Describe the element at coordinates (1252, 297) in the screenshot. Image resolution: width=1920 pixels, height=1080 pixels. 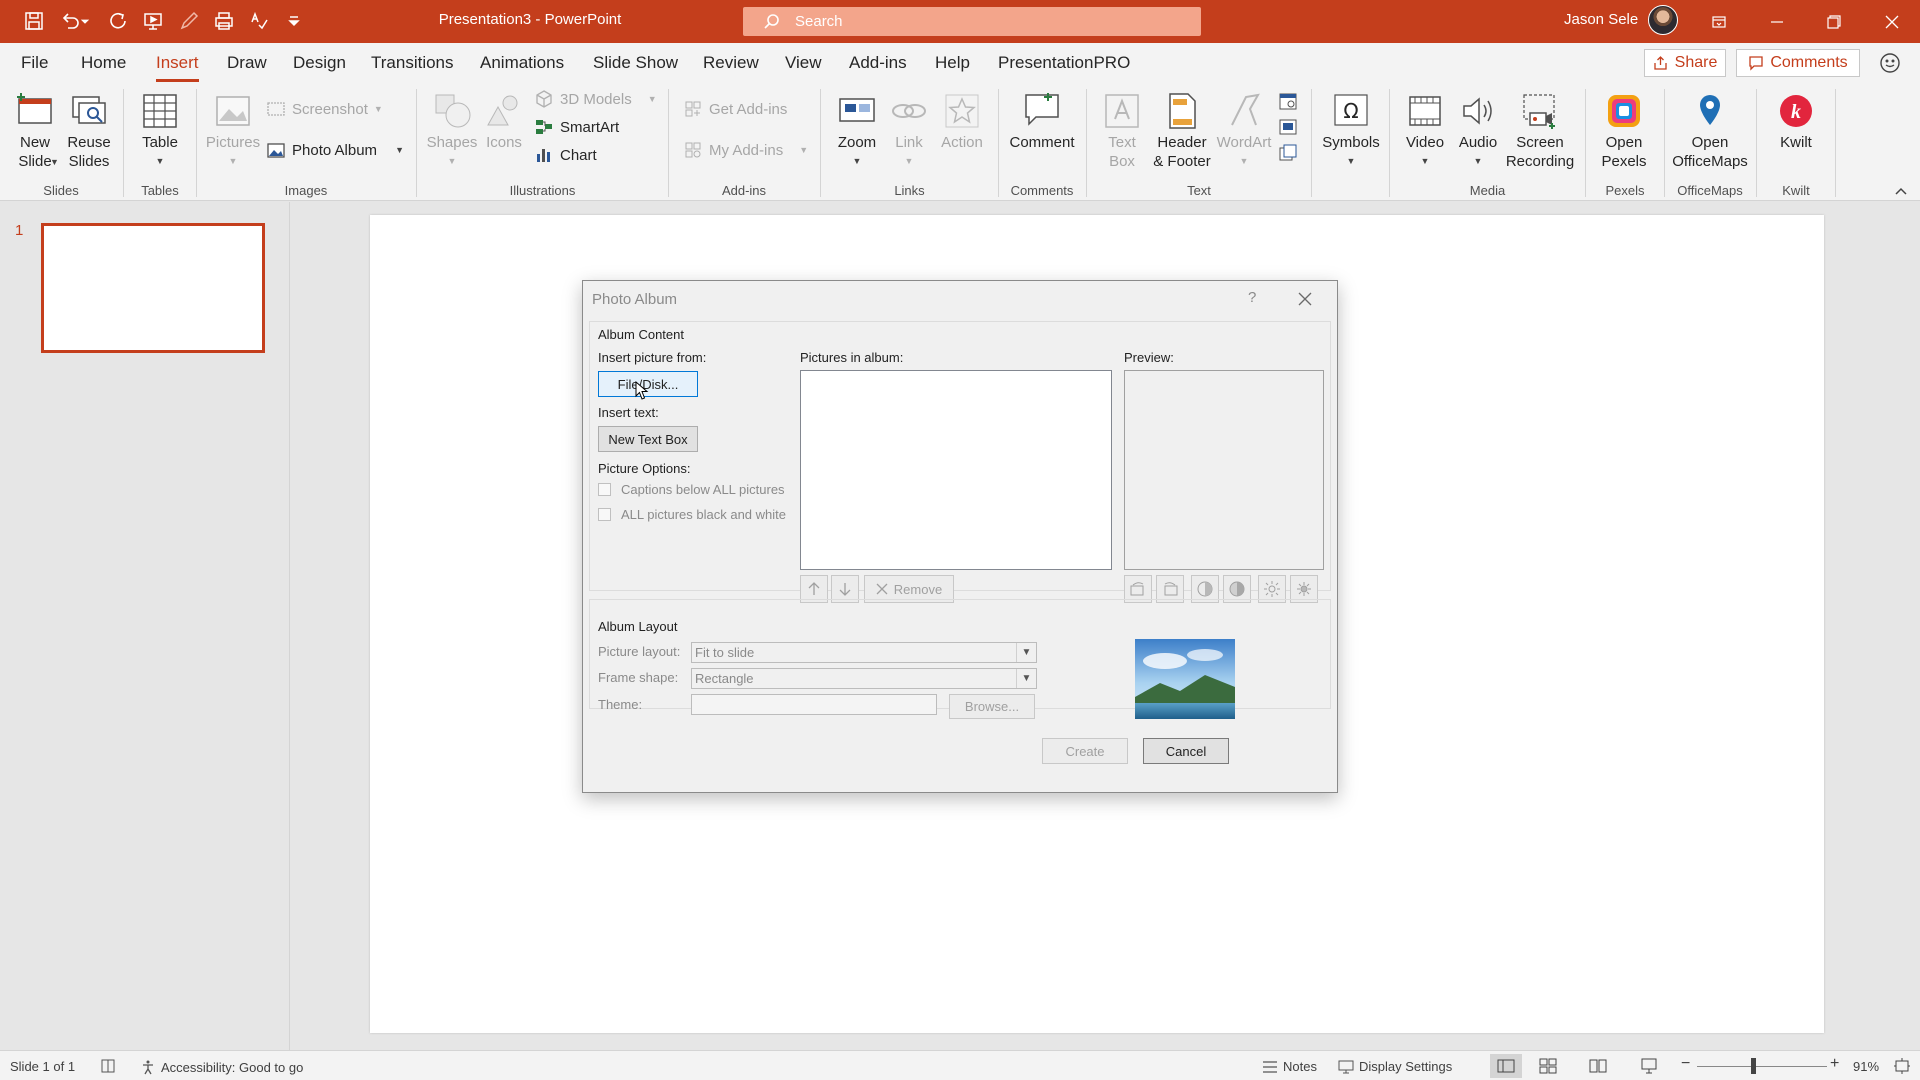
I see `help-icon: ?` at that location.